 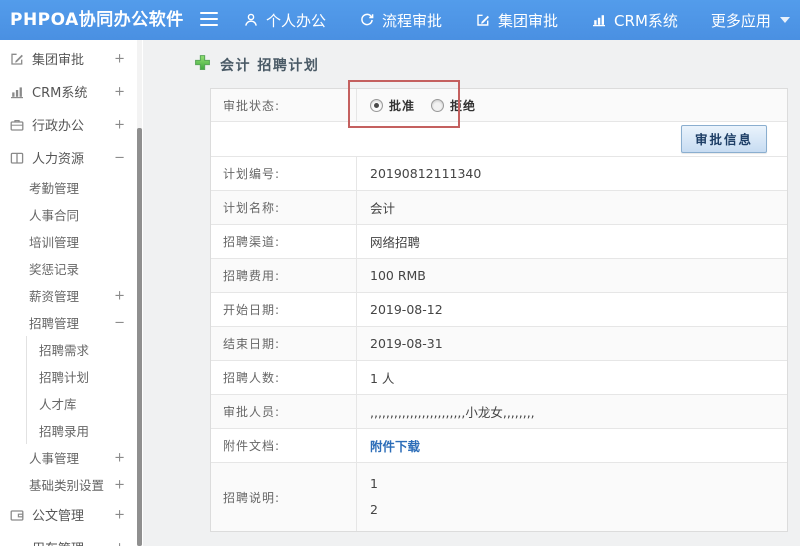 What do you see at coordinates (71, 295) in the screenshot?
I see `sidebar-item-salary-mgmt: 薪资管理 +` at bounding box center [71, 295].